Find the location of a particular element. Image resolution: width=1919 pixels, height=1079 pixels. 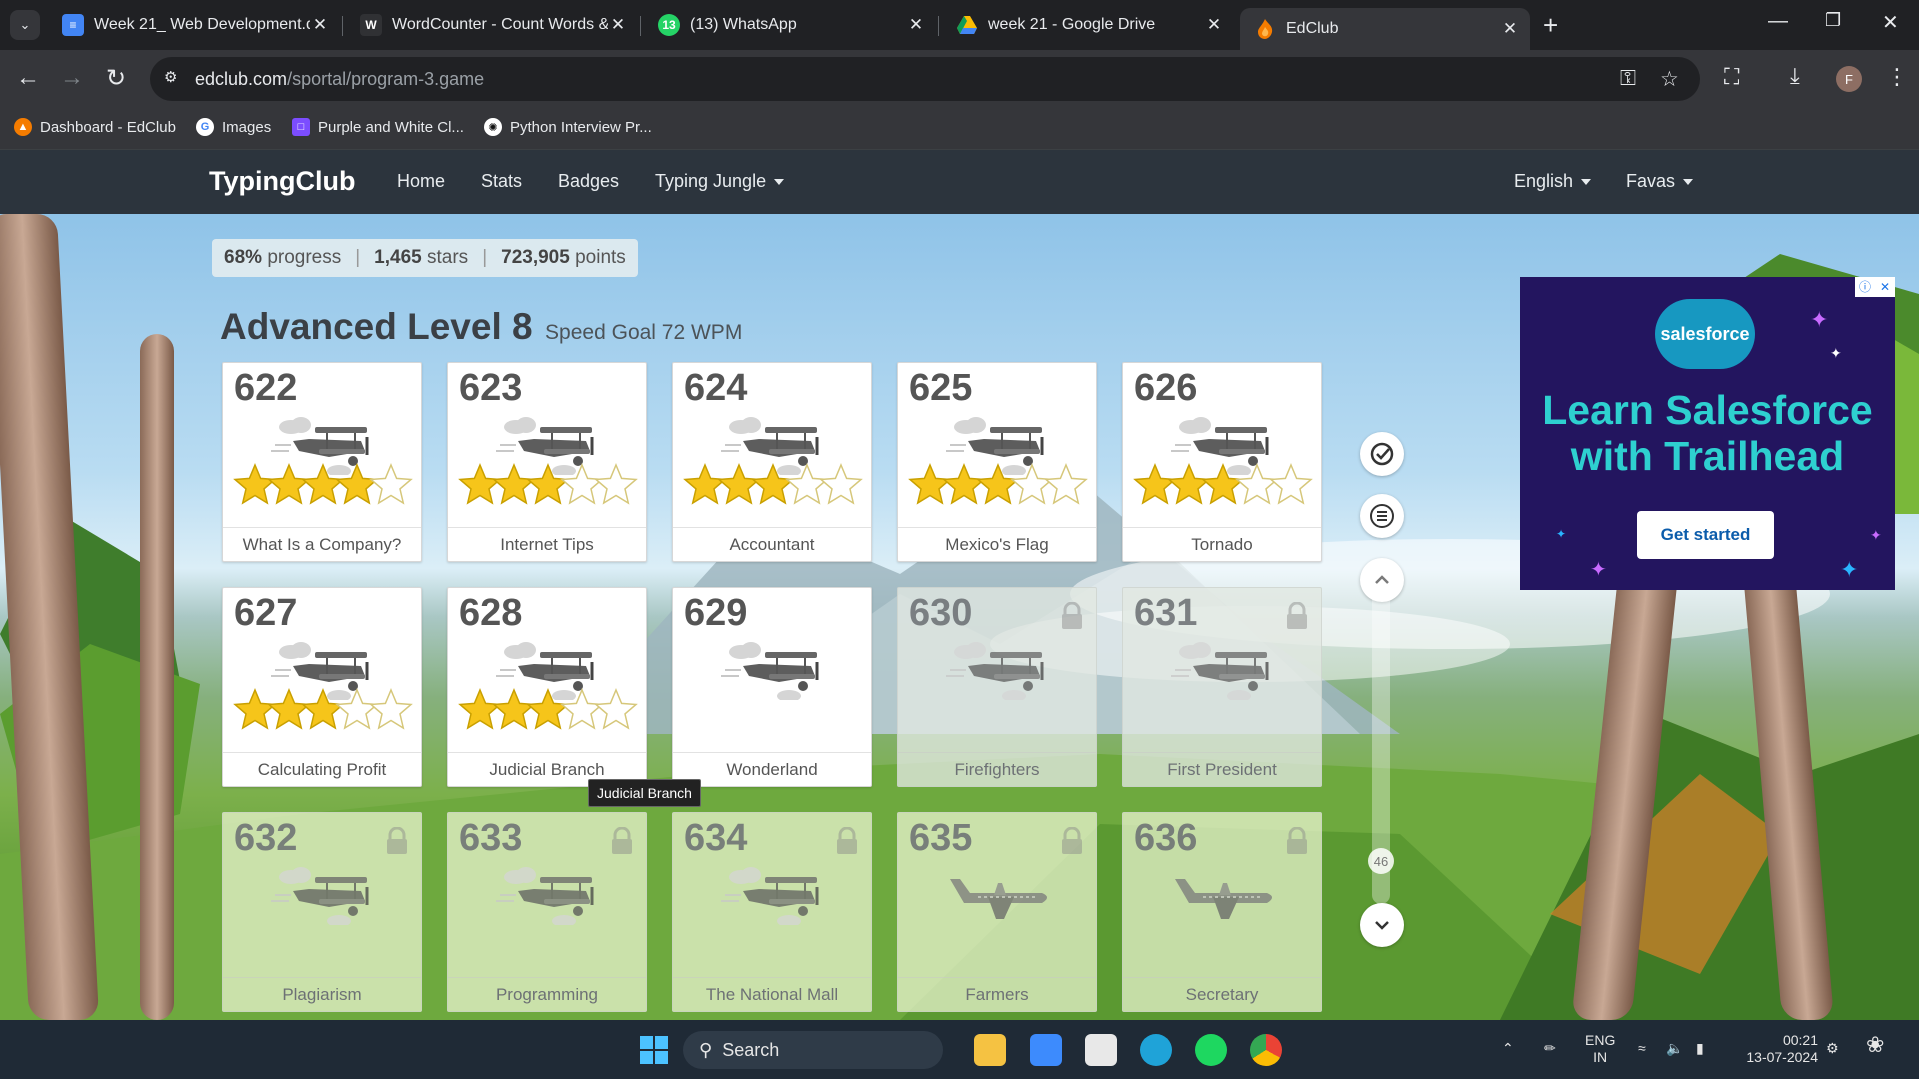

lesson-card-624: 624 Accountant is located at coordinates (772, 462).